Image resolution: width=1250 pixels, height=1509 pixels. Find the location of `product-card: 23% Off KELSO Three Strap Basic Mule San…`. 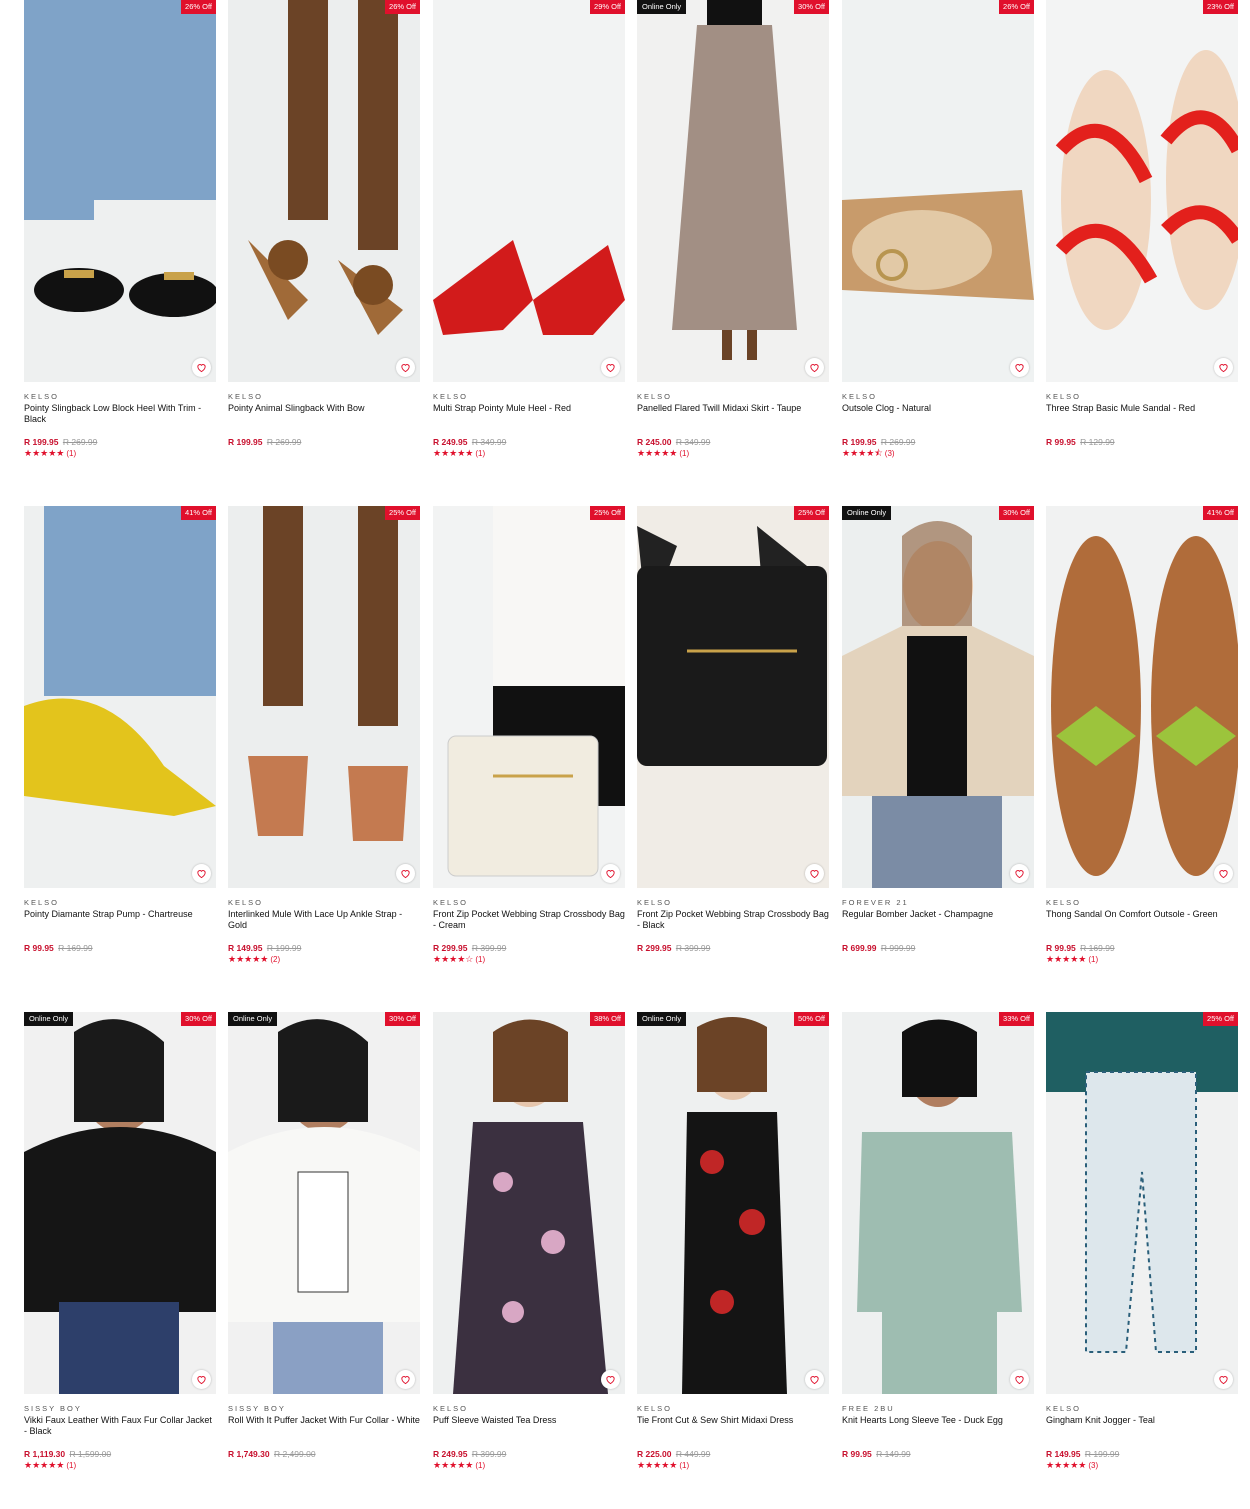

product-card: 23% Off KELSO Three Strap Basic Mule San… is located at coordinates (1142, 229).